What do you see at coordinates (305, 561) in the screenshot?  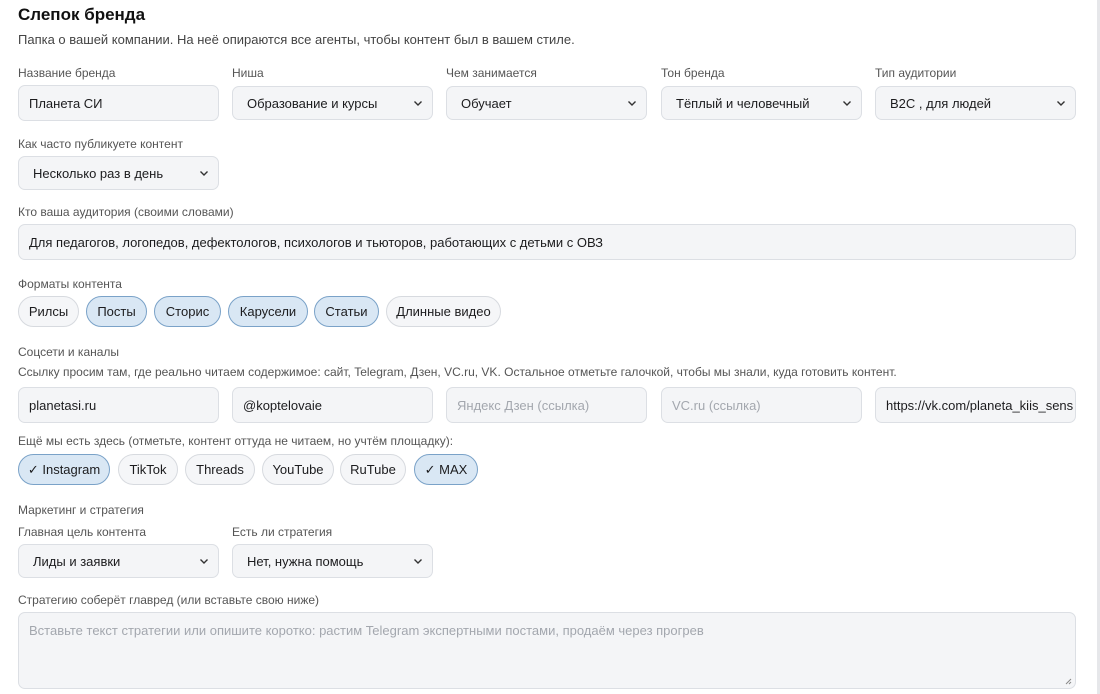 I see `strategy-select-value: Нет, нужна помощь` at bounding box center [305, 561].